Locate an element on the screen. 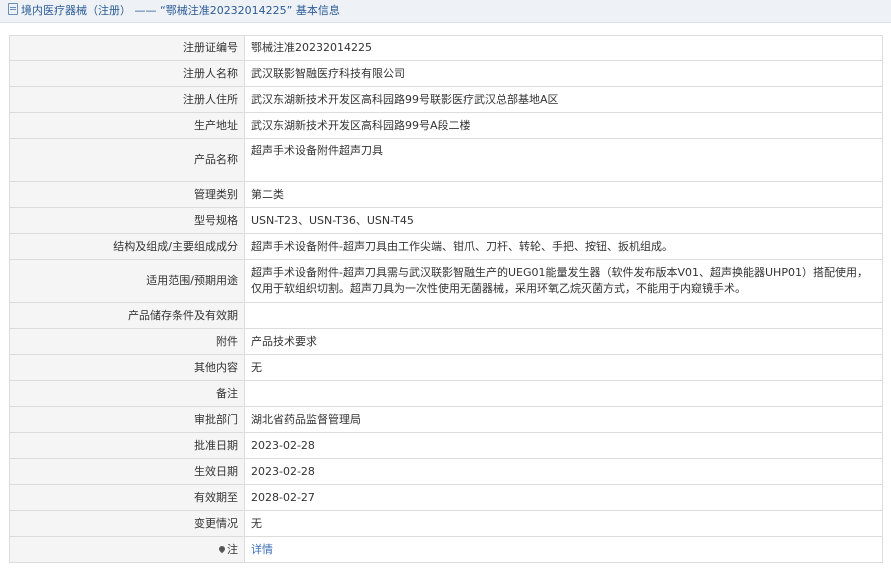 This screenshot has width=891, height=568. table-row: 其他内容 无 is located at coordinates (446, 367).